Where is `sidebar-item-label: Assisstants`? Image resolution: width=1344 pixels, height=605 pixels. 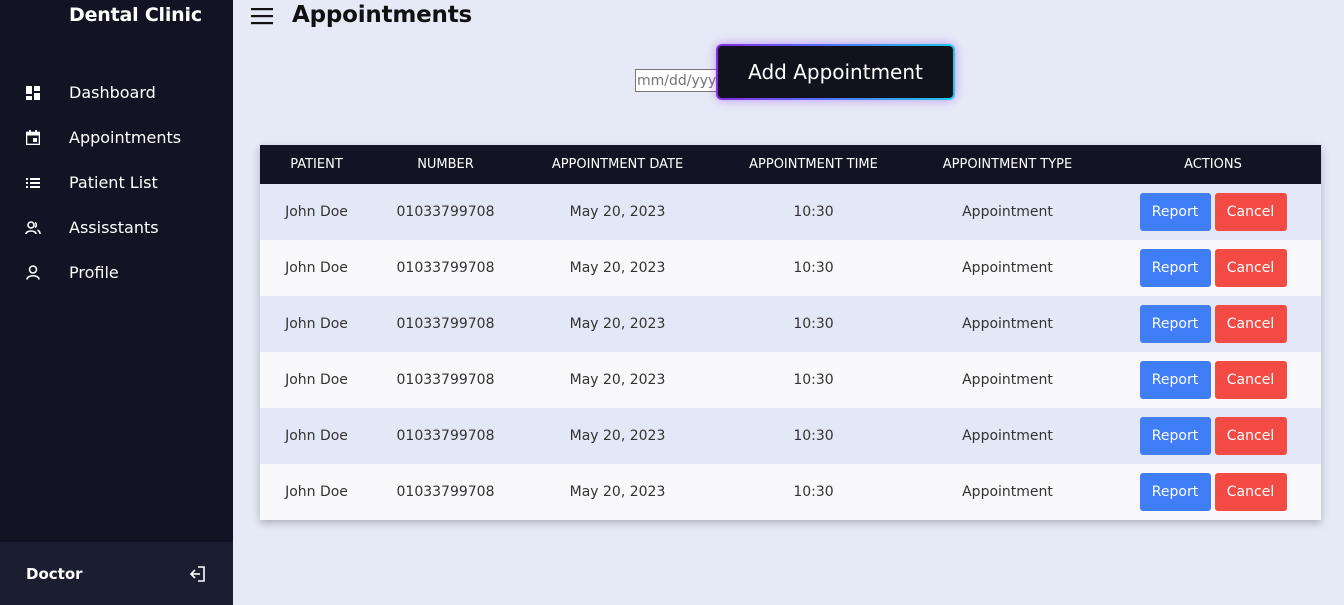
sidebar-item-label: Assisstants is located at coordinates (114, 227).